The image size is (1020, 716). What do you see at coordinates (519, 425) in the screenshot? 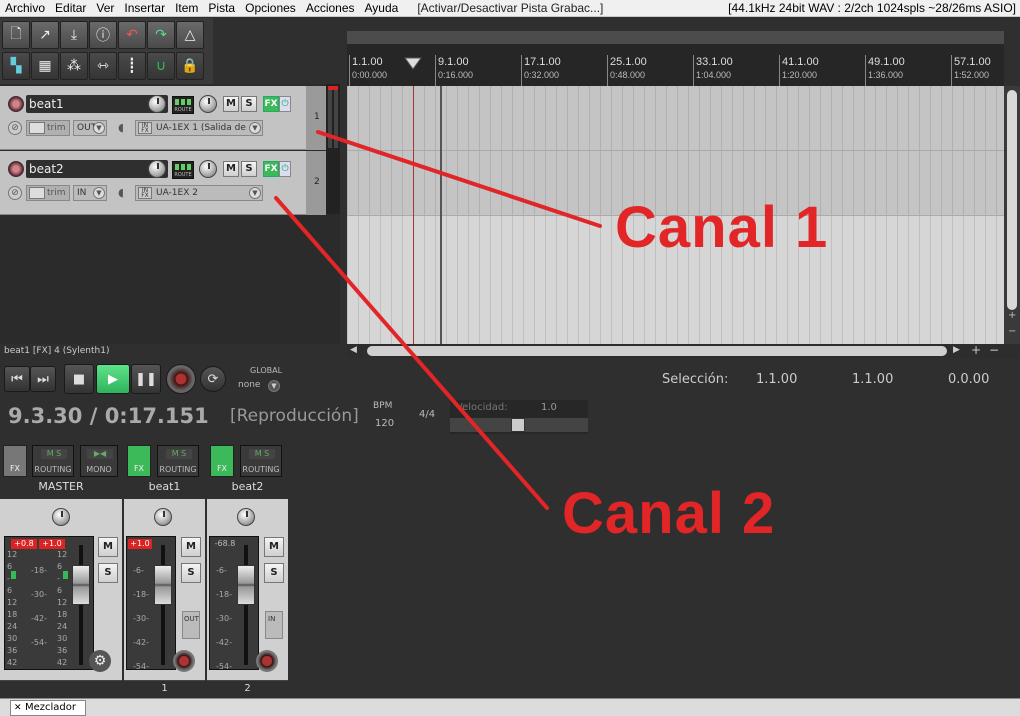
I see `playrate-slider` at bounding box center [519, 425].